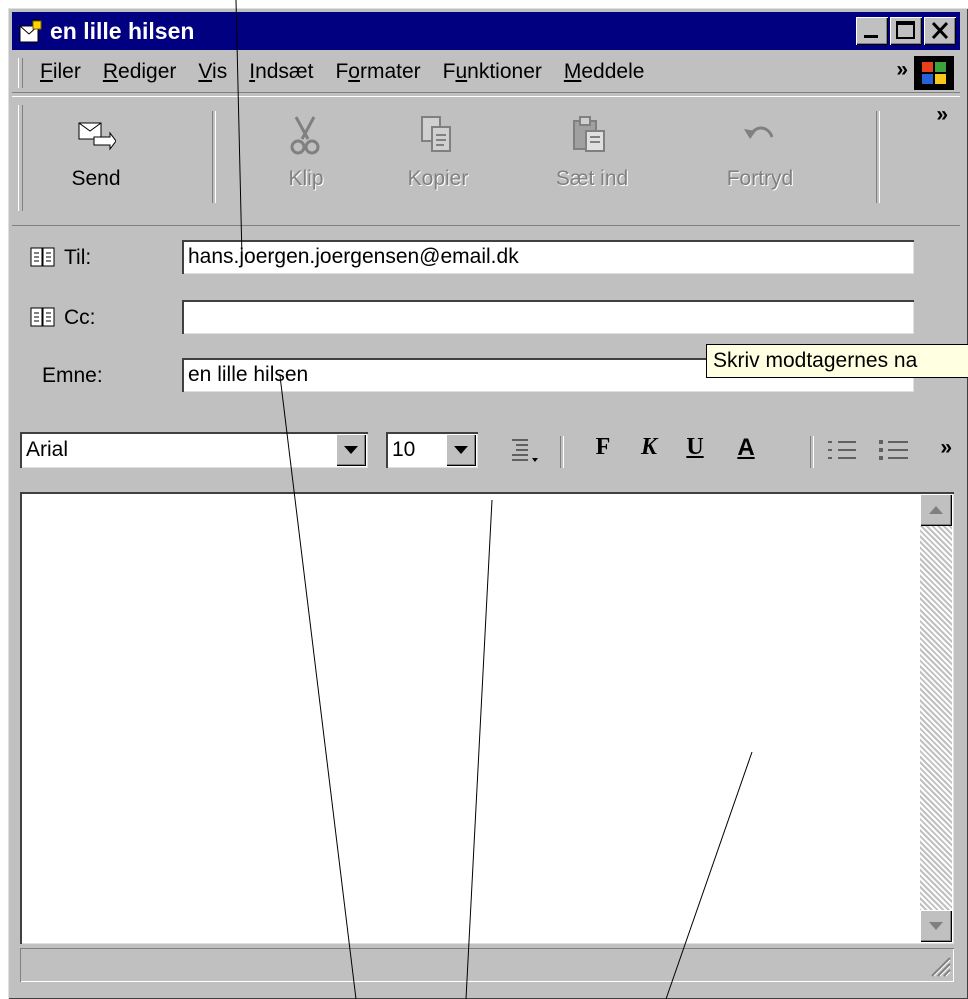 This screenshot has height=999, width=968. What do you see at coordinates (815, 360) in the screenshot?
I see `tooltip-text: Skriv modtagernes na` at bounding box center [815, 360].